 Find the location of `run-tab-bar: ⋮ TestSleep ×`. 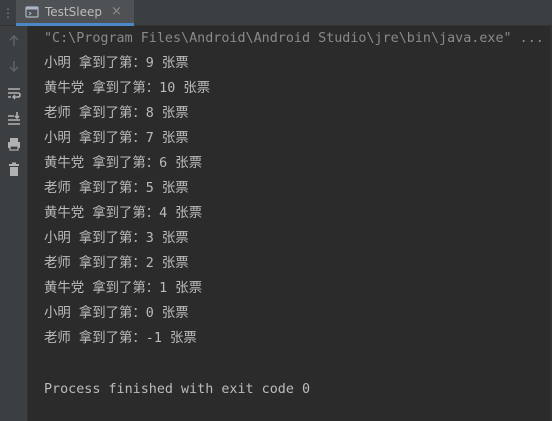

run-tab-bar: ⋮ TestSleep × is located at coordinates (276, 13).